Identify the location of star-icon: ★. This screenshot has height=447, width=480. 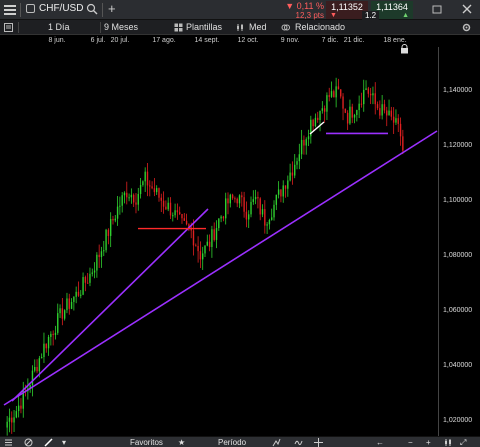
(181, 442).